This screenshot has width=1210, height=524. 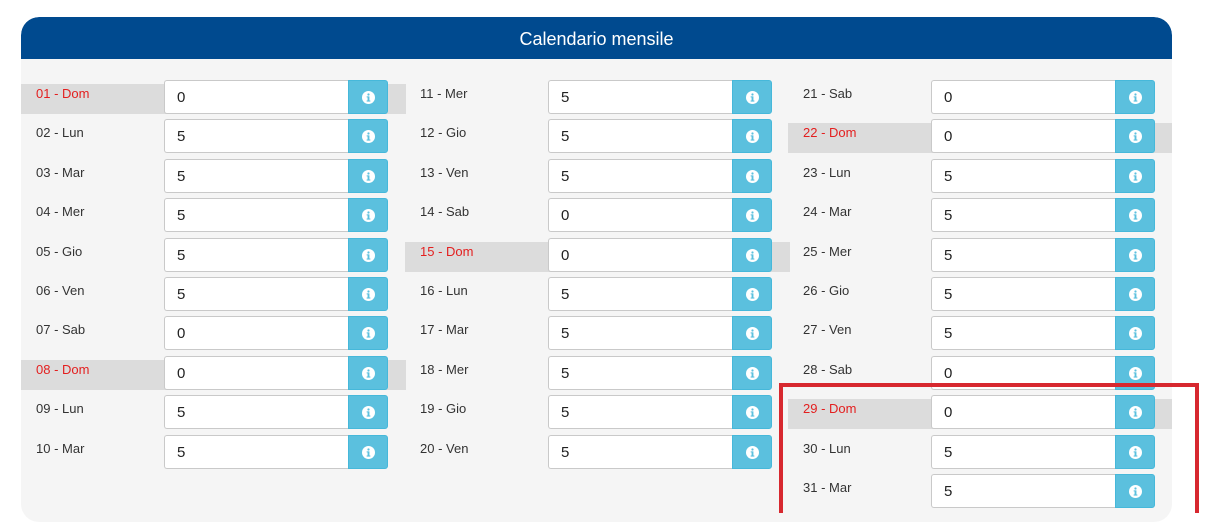 I want to click on day-row: 11 - Mer, so click(x=597, y=97).